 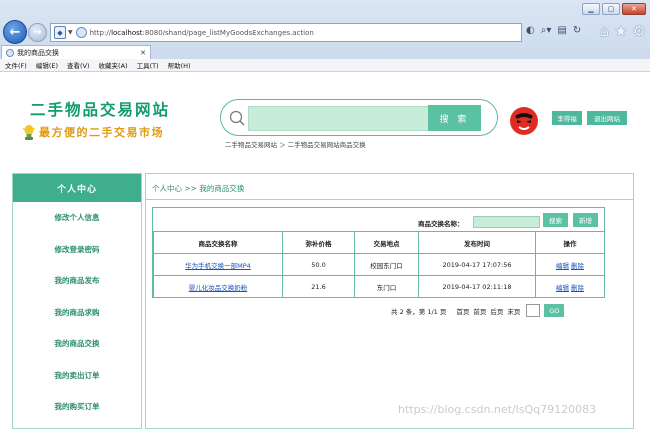 I want to click on divider, so click(x=389, y=199).